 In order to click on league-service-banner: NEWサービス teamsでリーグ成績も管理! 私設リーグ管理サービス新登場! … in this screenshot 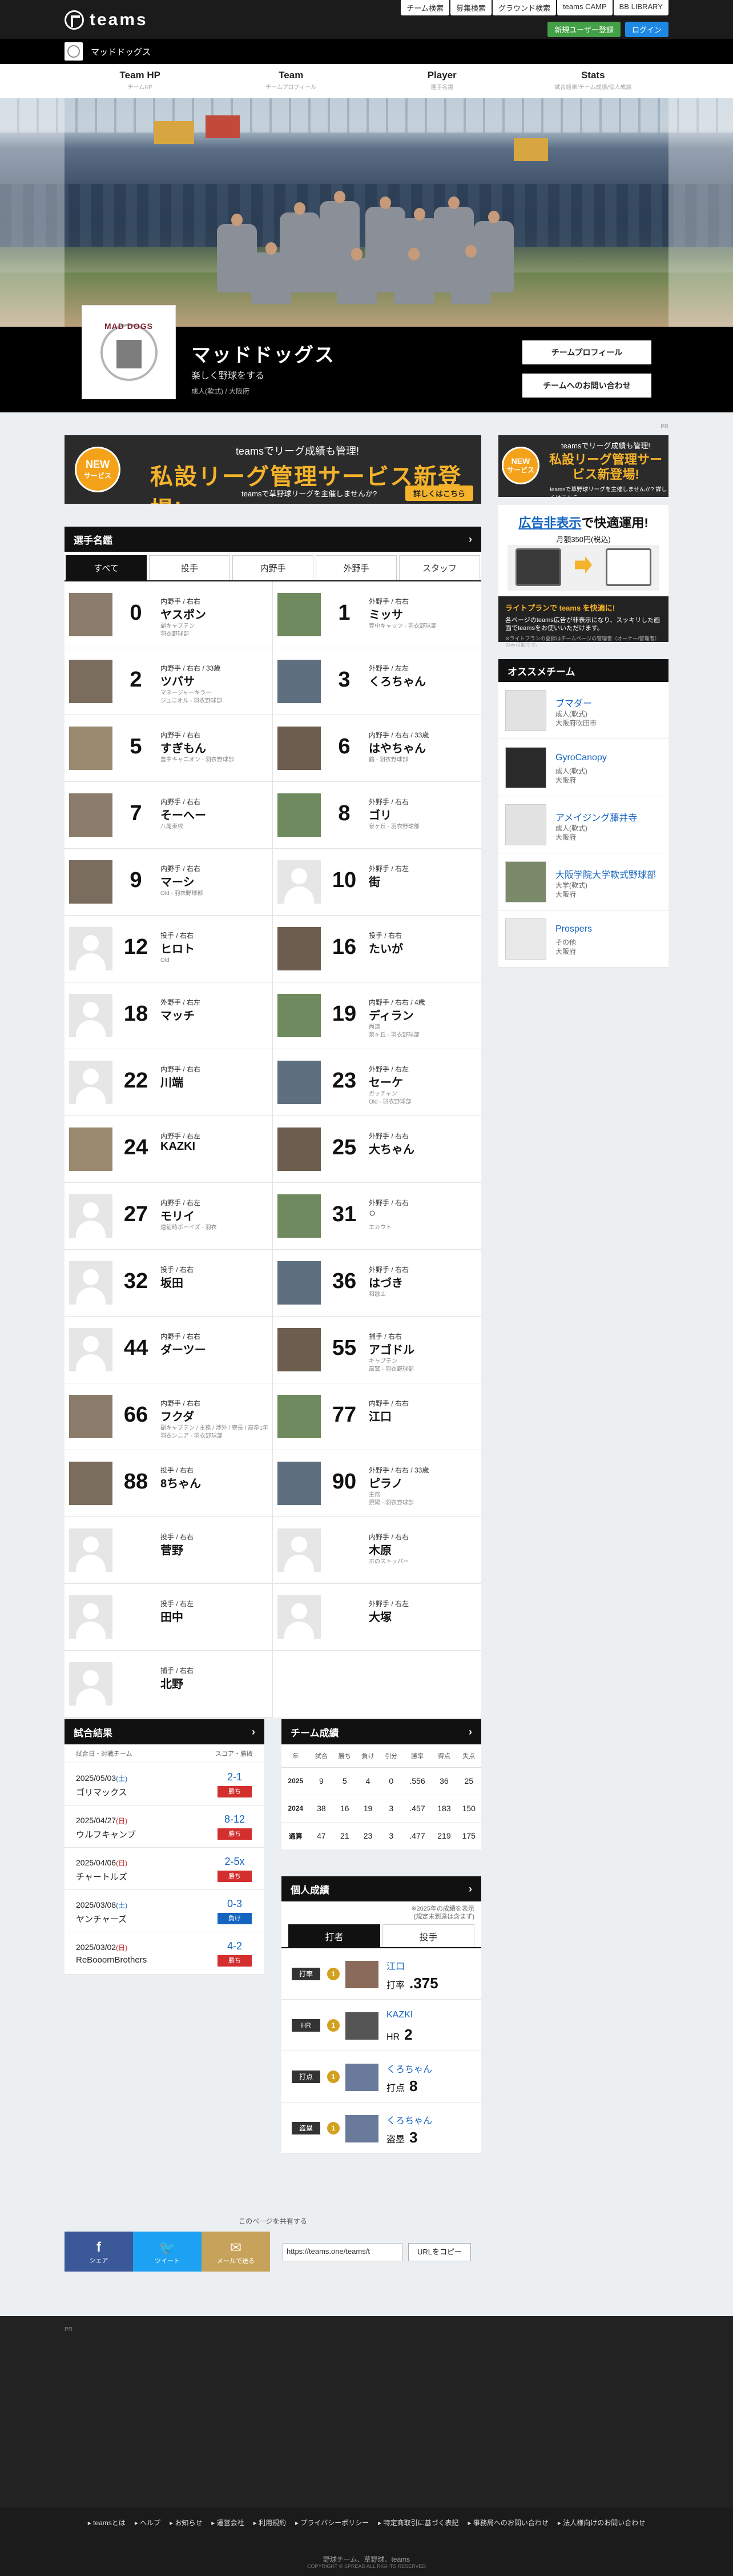, I will do `click(273, 469)`.